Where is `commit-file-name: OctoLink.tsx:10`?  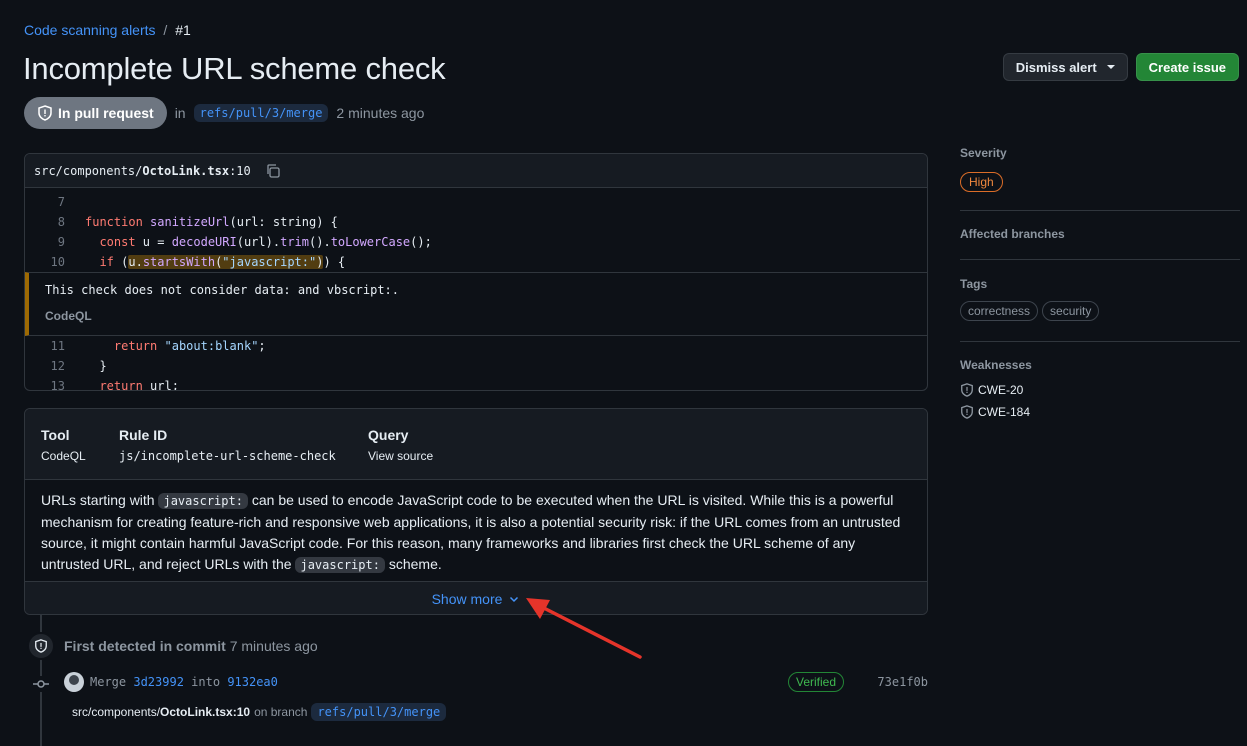
commit-file-name: OctoLink.tsx:10 is located at coordinates (205, 712).